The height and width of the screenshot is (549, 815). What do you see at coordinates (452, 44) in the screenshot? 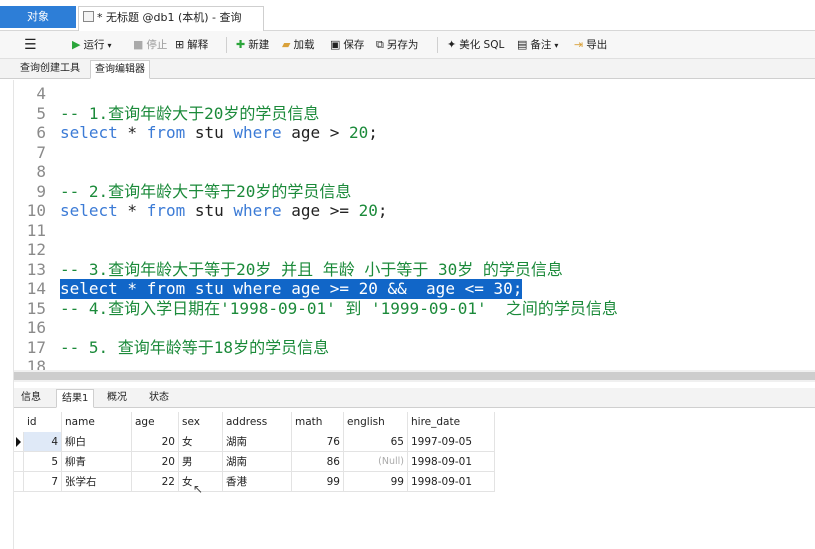
I see `magic-wand-icon: ✦` at bounding box center [452, 44].